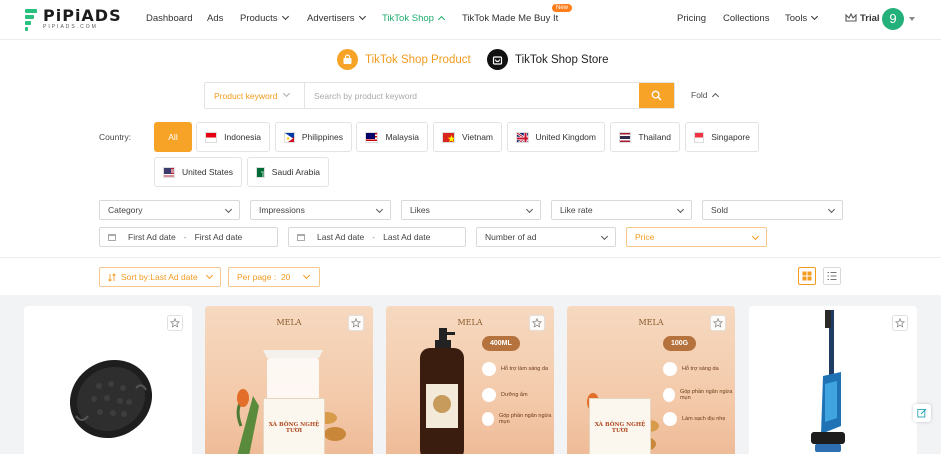  Describe the element at coordinates (715, 96) in the screenshot. I see `chevron-up-icon` at that location.